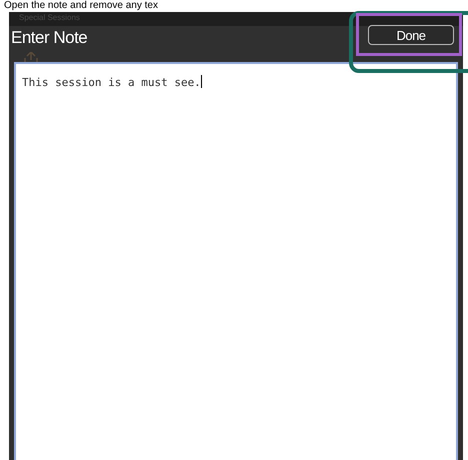  I want to click on caption-text: Open the note and remove any tex, so click(81, 6).